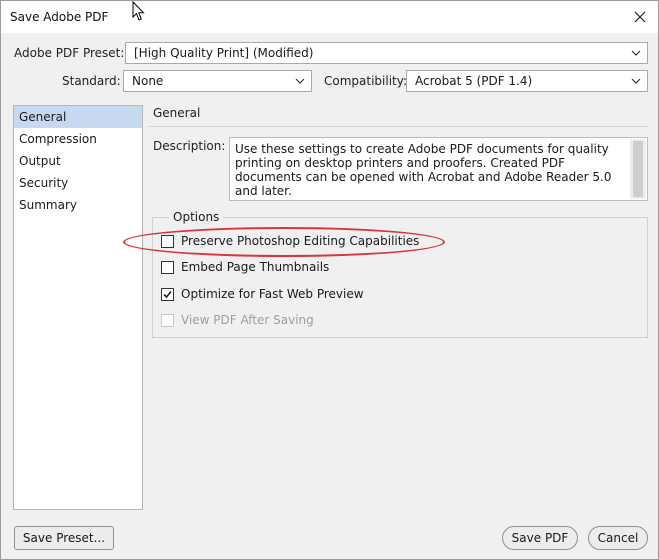 This screenshot has height=560, width=659. What do you see at coordinates (78, 139) in the screenshot?
I see `sidebar-item-compression: Compression` at bounding box center [78, 139].